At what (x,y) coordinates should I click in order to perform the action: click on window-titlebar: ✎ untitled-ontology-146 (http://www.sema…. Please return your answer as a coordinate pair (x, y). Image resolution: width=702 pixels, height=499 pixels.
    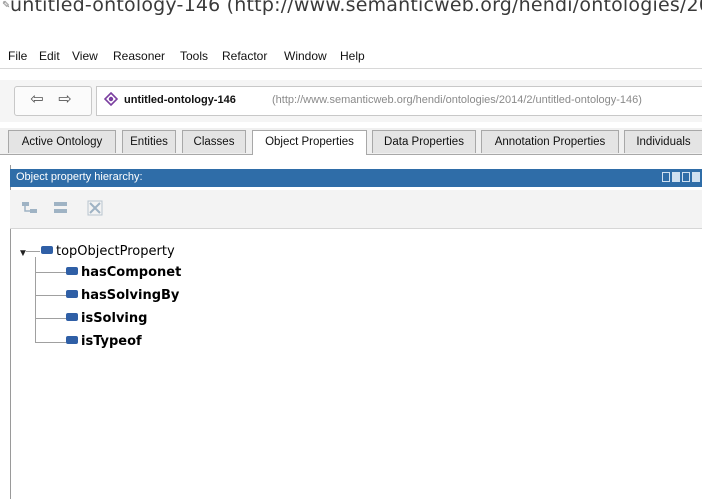
    Looking at the image, I should click on (351, 15).